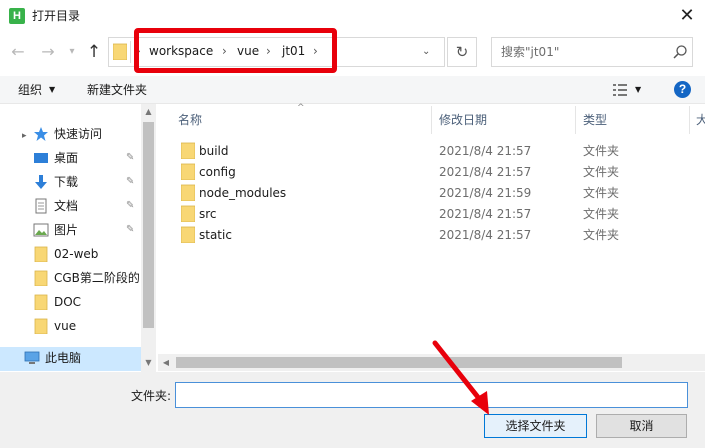 This screenshot has height=448, width=705. I want to click on computer-icon, so click(32, 357).